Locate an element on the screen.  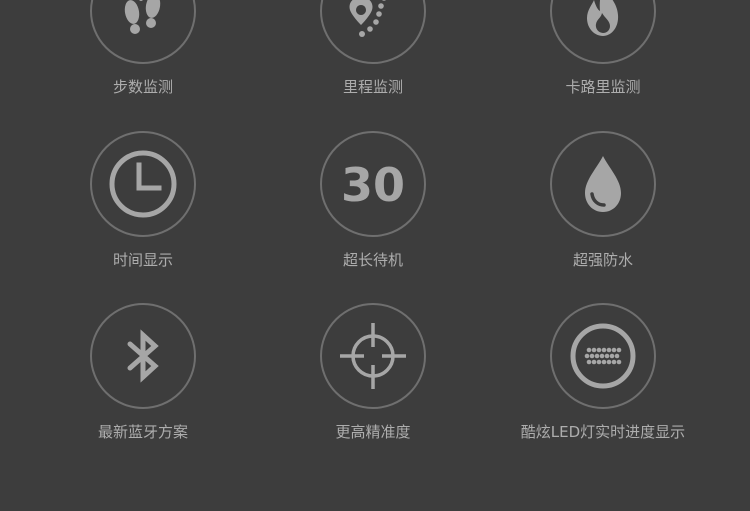
feature-calories: 卡路里监测 is located at coordinates (603, 48).